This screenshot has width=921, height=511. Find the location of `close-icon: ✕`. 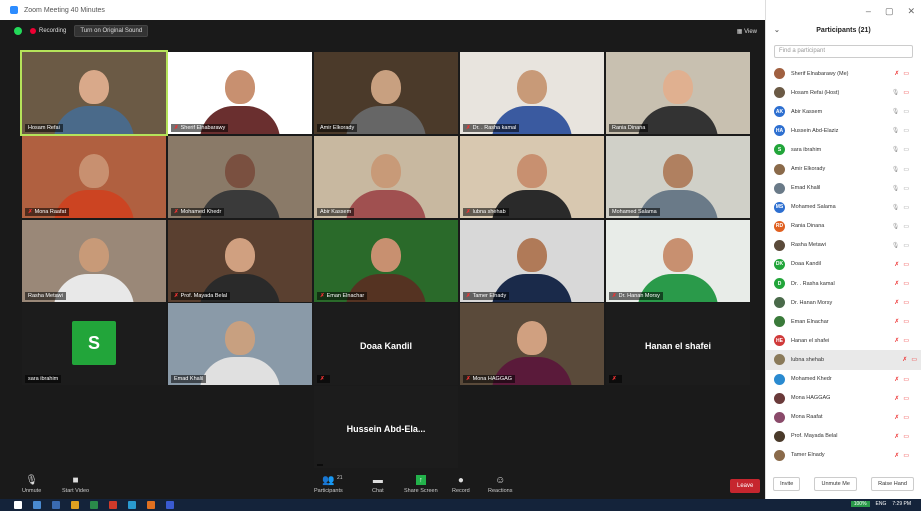

close-icon: ✕ is located at coordinates (911, 11).